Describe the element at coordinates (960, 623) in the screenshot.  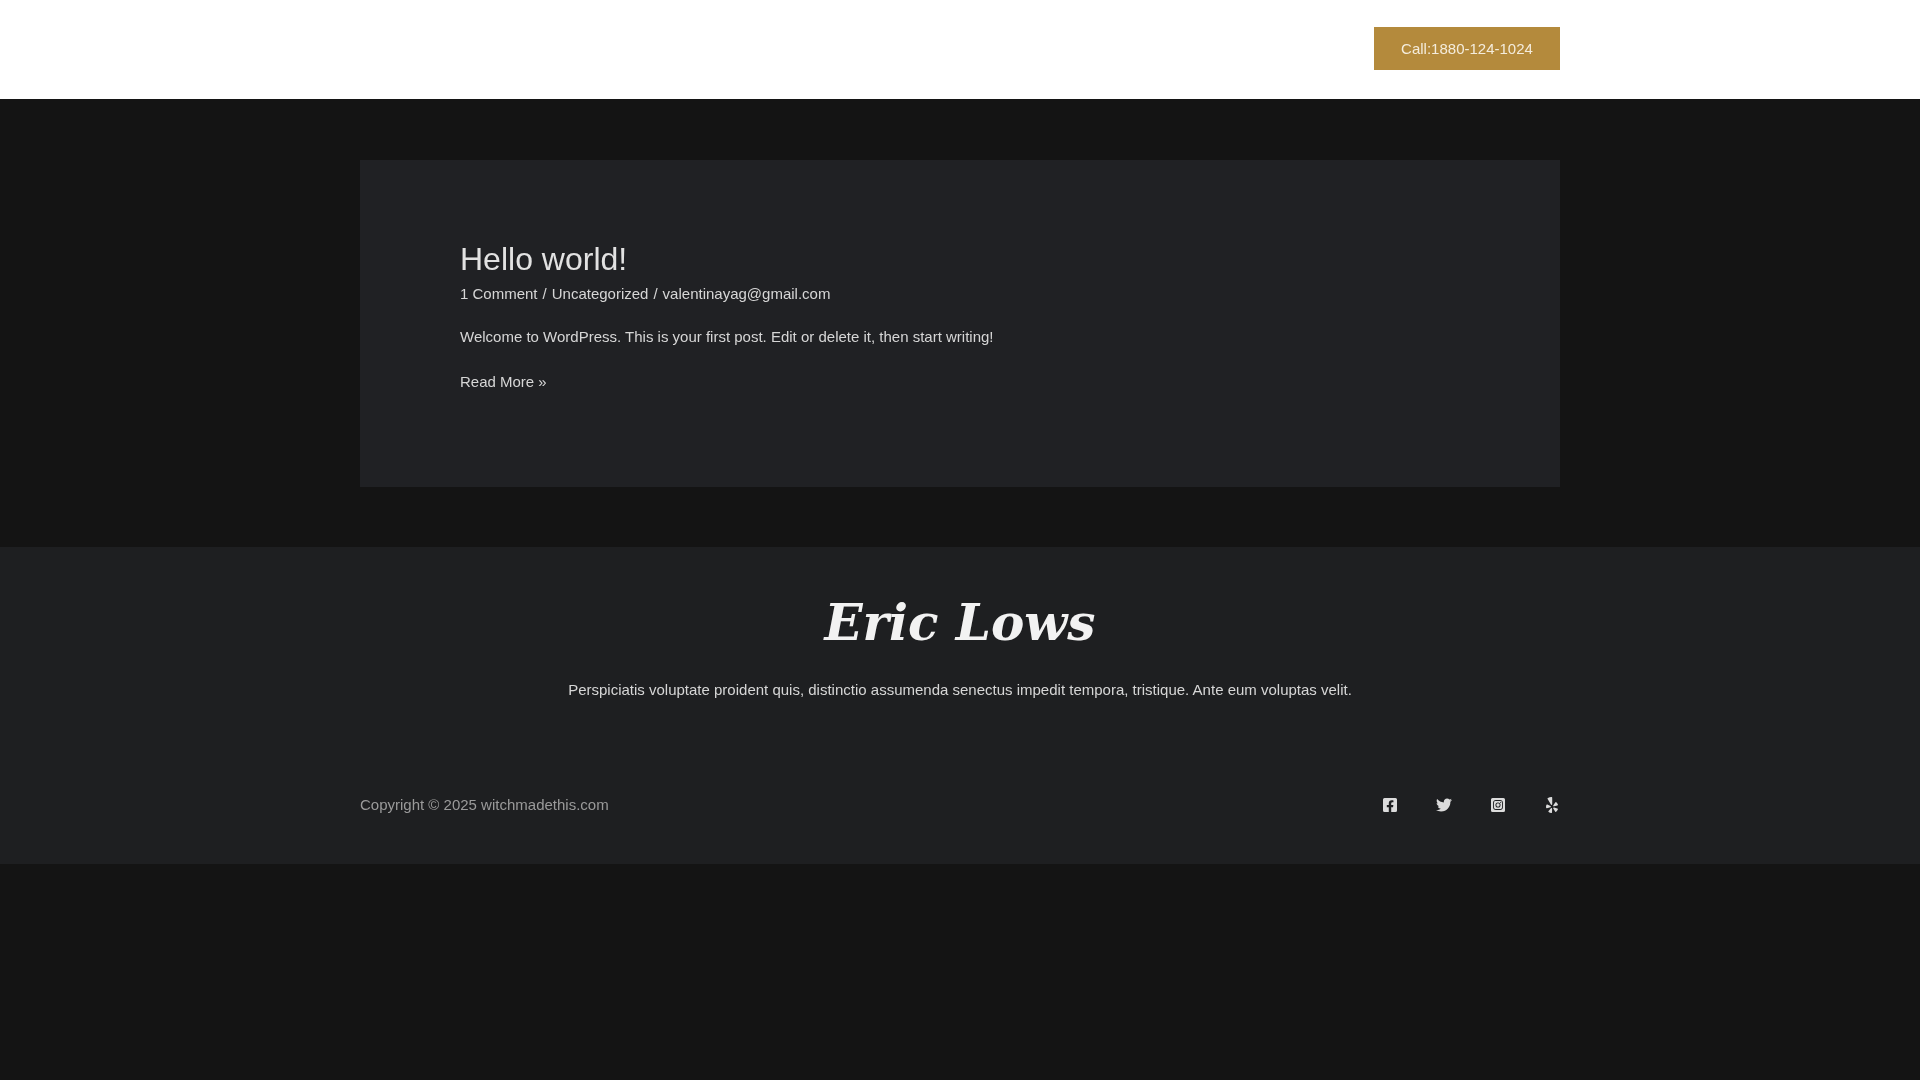
I see `footer-logo: Eric Lows` at that location.